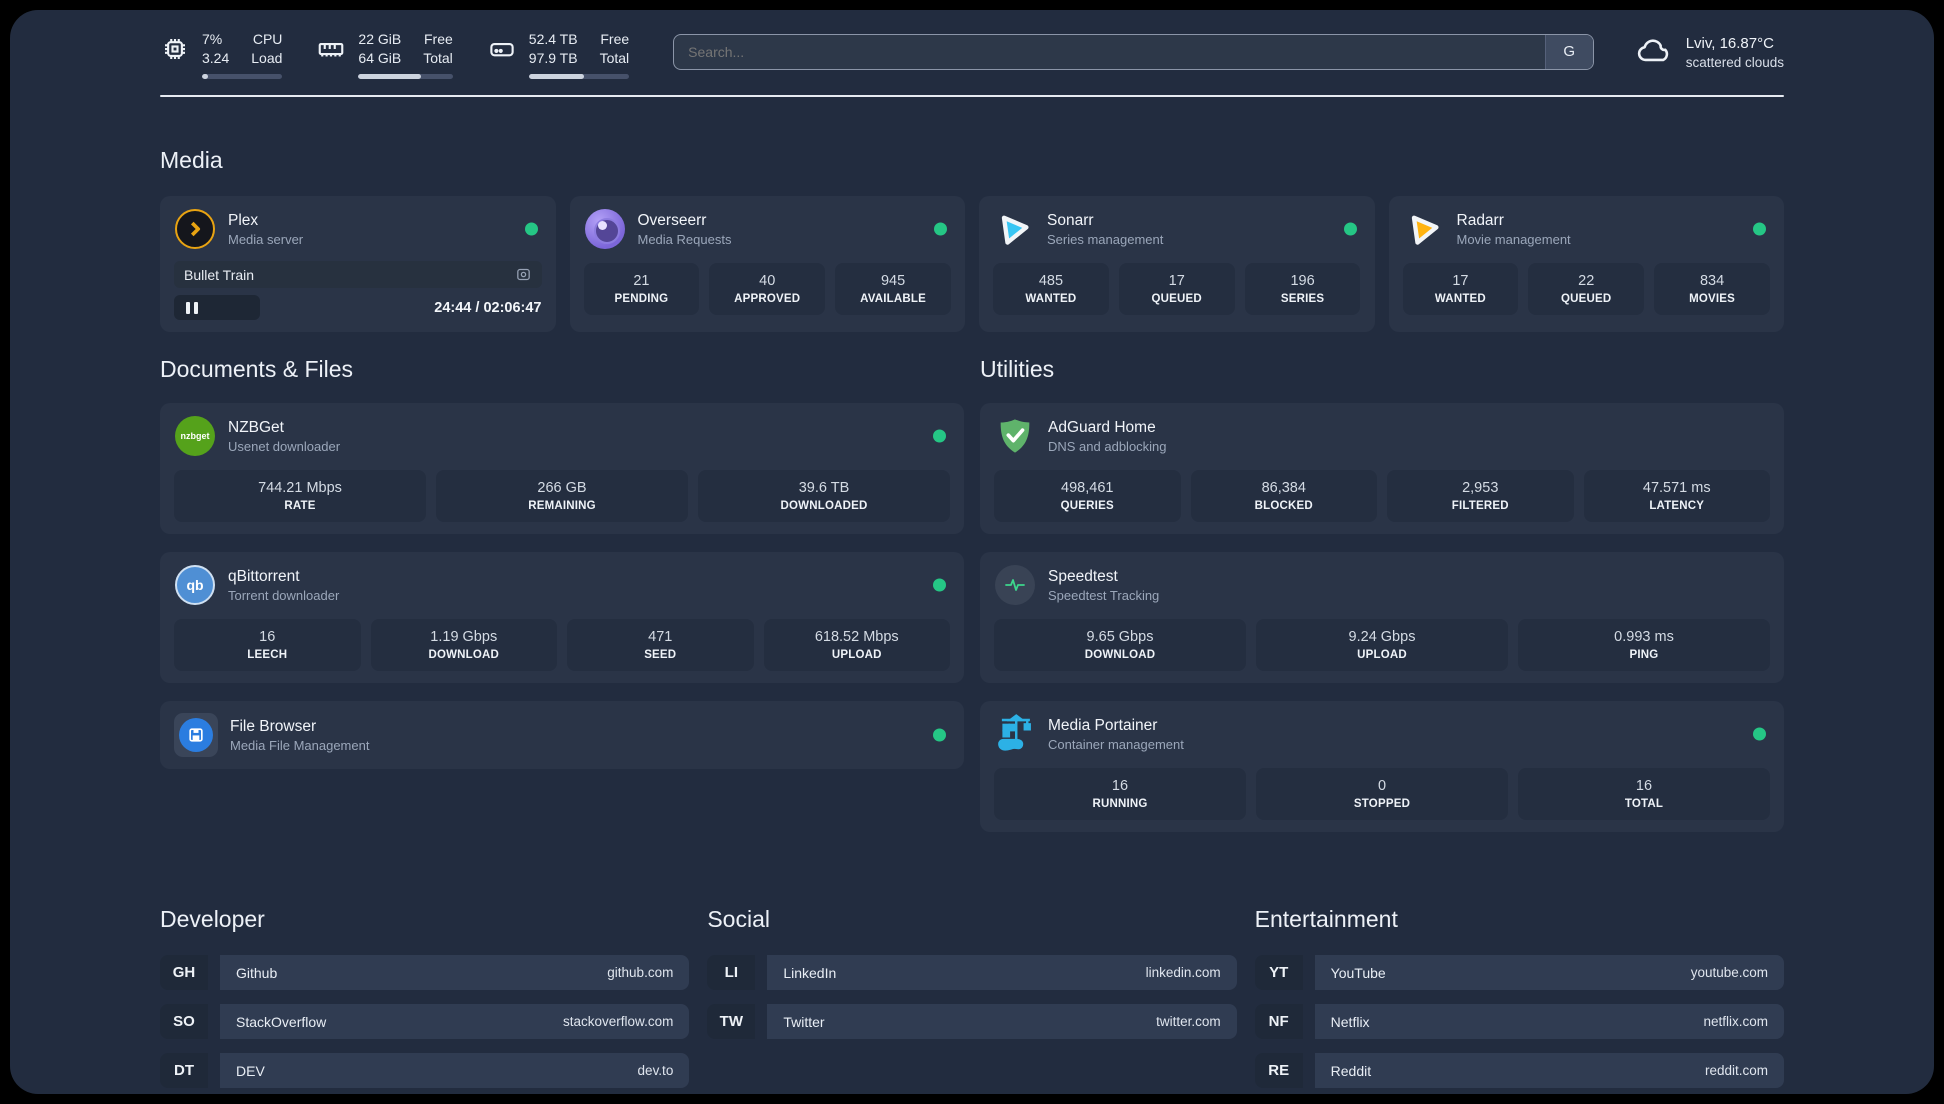  What do you see at coordinates (1350, 229) in the screenshot?
I see `sonarr-status-dot` at bounding box center [1350, 229].